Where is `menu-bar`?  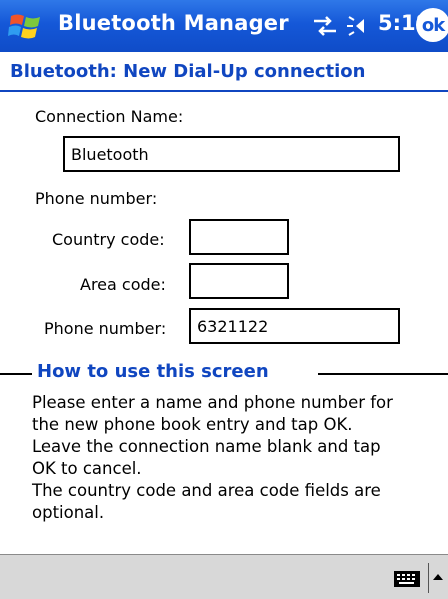 menu-bar is located at coordinates (224, 576).